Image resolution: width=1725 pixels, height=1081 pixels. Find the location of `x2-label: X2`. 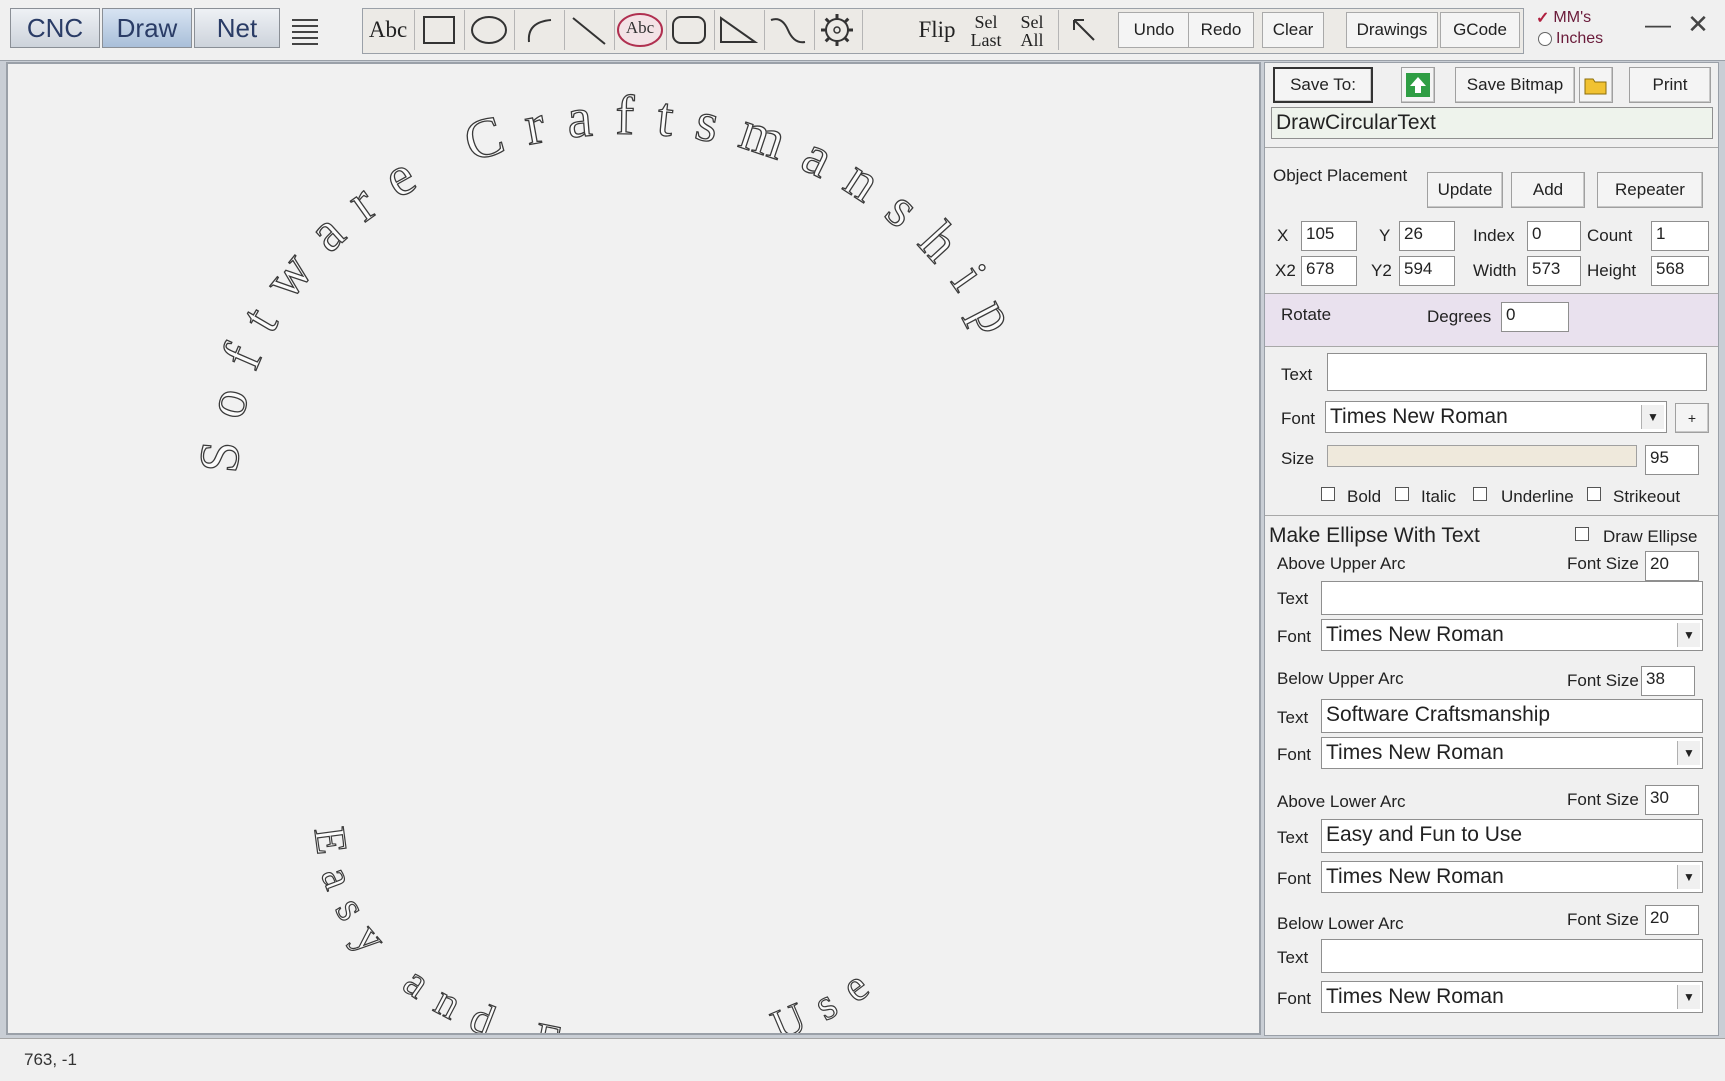

x2-label: X2 is located at coordinates (1285, 270).